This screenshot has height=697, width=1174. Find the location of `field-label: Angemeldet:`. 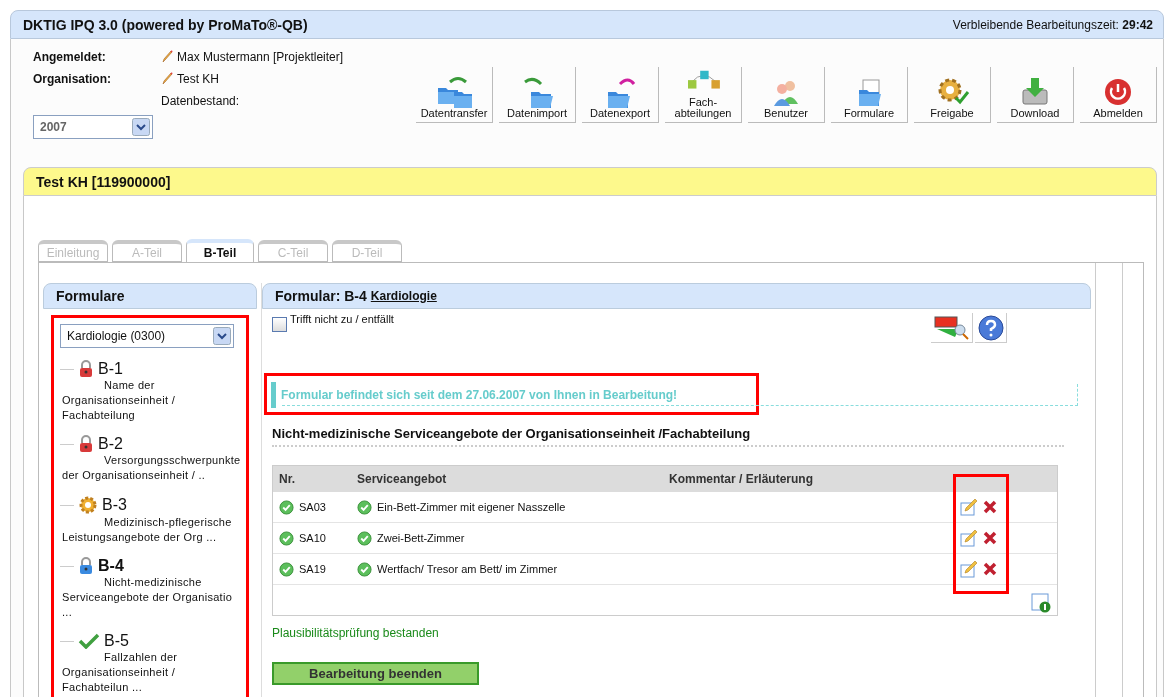

field-label: Angemeldet: is located at coordinates (70, 57).